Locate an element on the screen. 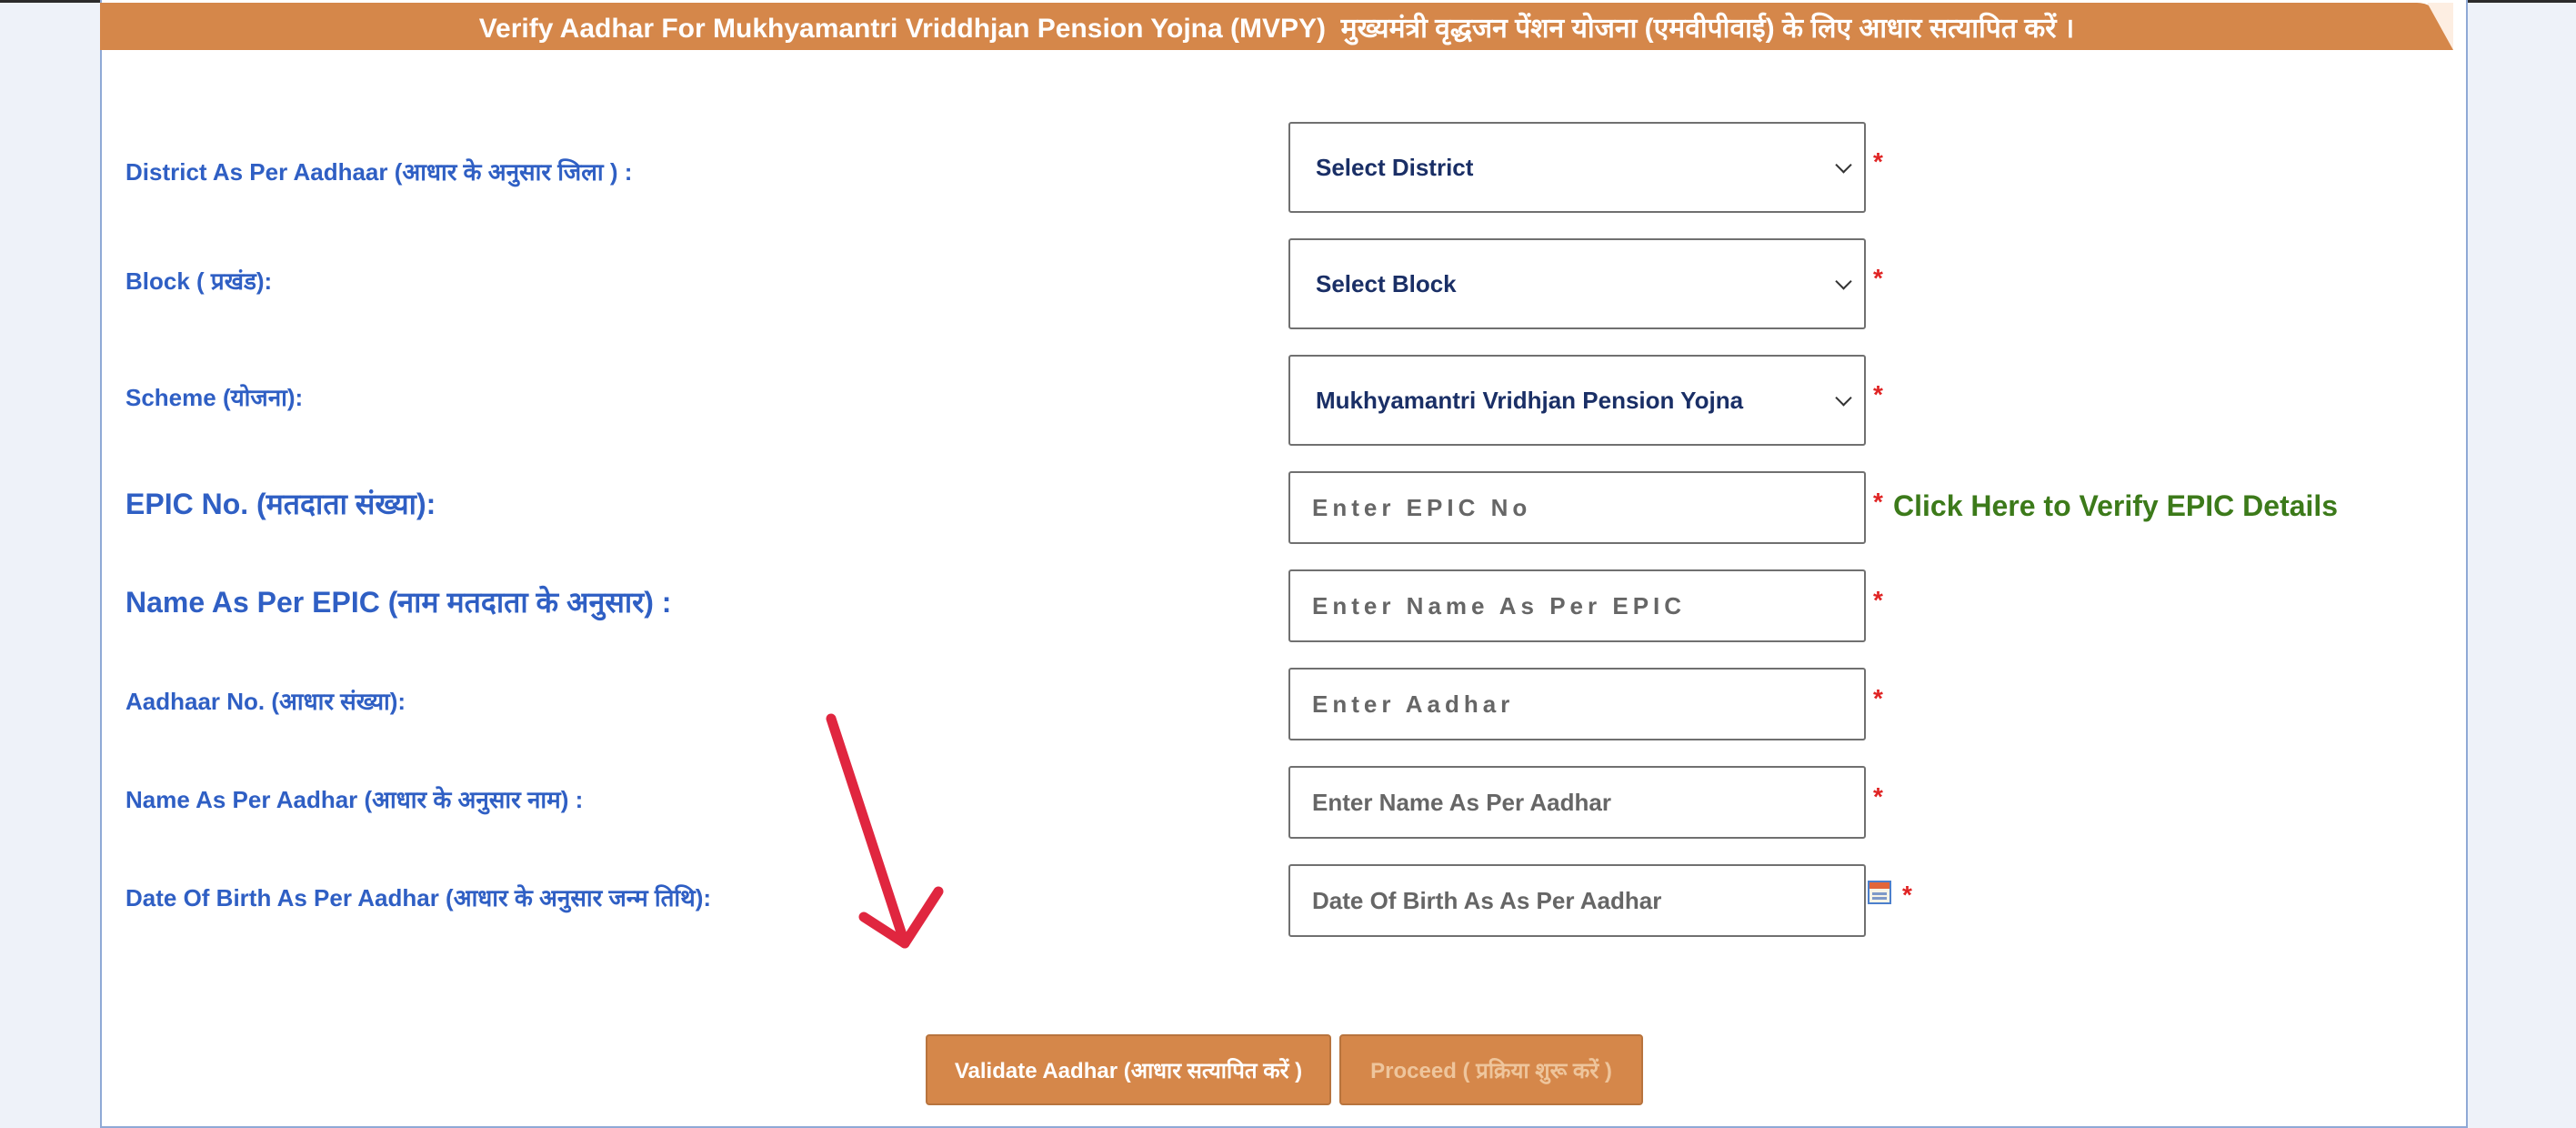 This screenshot has height=1128, width=2576. epic-no-field is located at coordinates (1577, 507).